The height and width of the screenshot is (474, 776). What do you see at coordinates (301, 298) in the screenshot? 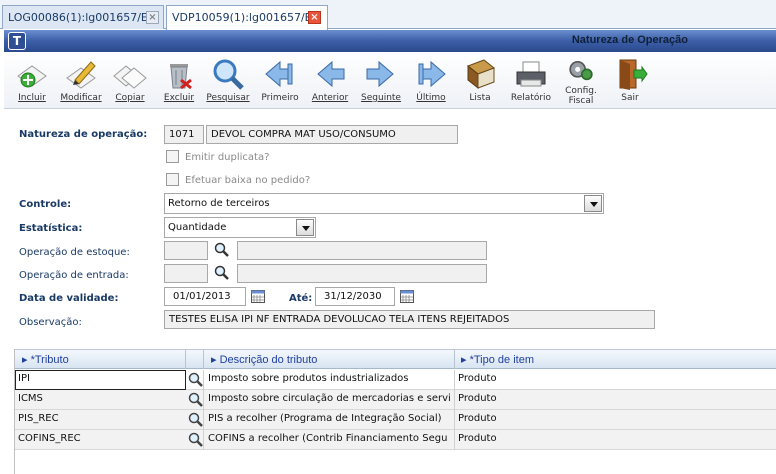
I see `ate-label: Até:` at bounding box center [301, 298].